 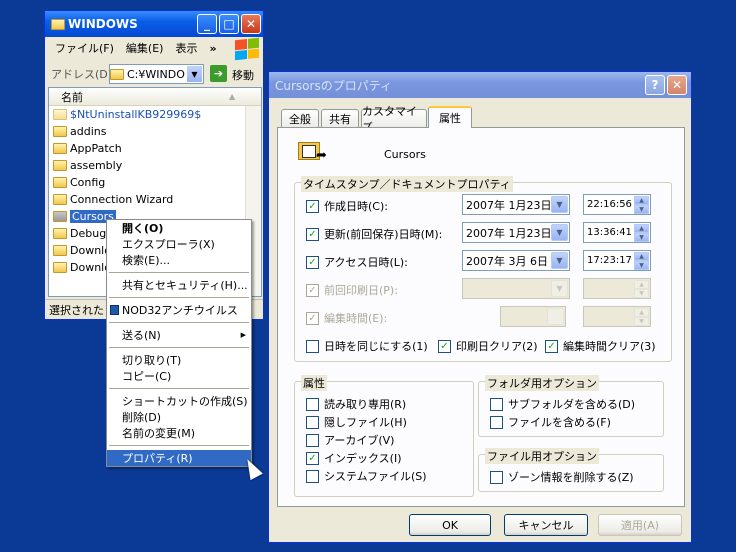 I want to click on clear-edit-option: ✓ 編集時間クリア(3), so click(x=600, y=346).